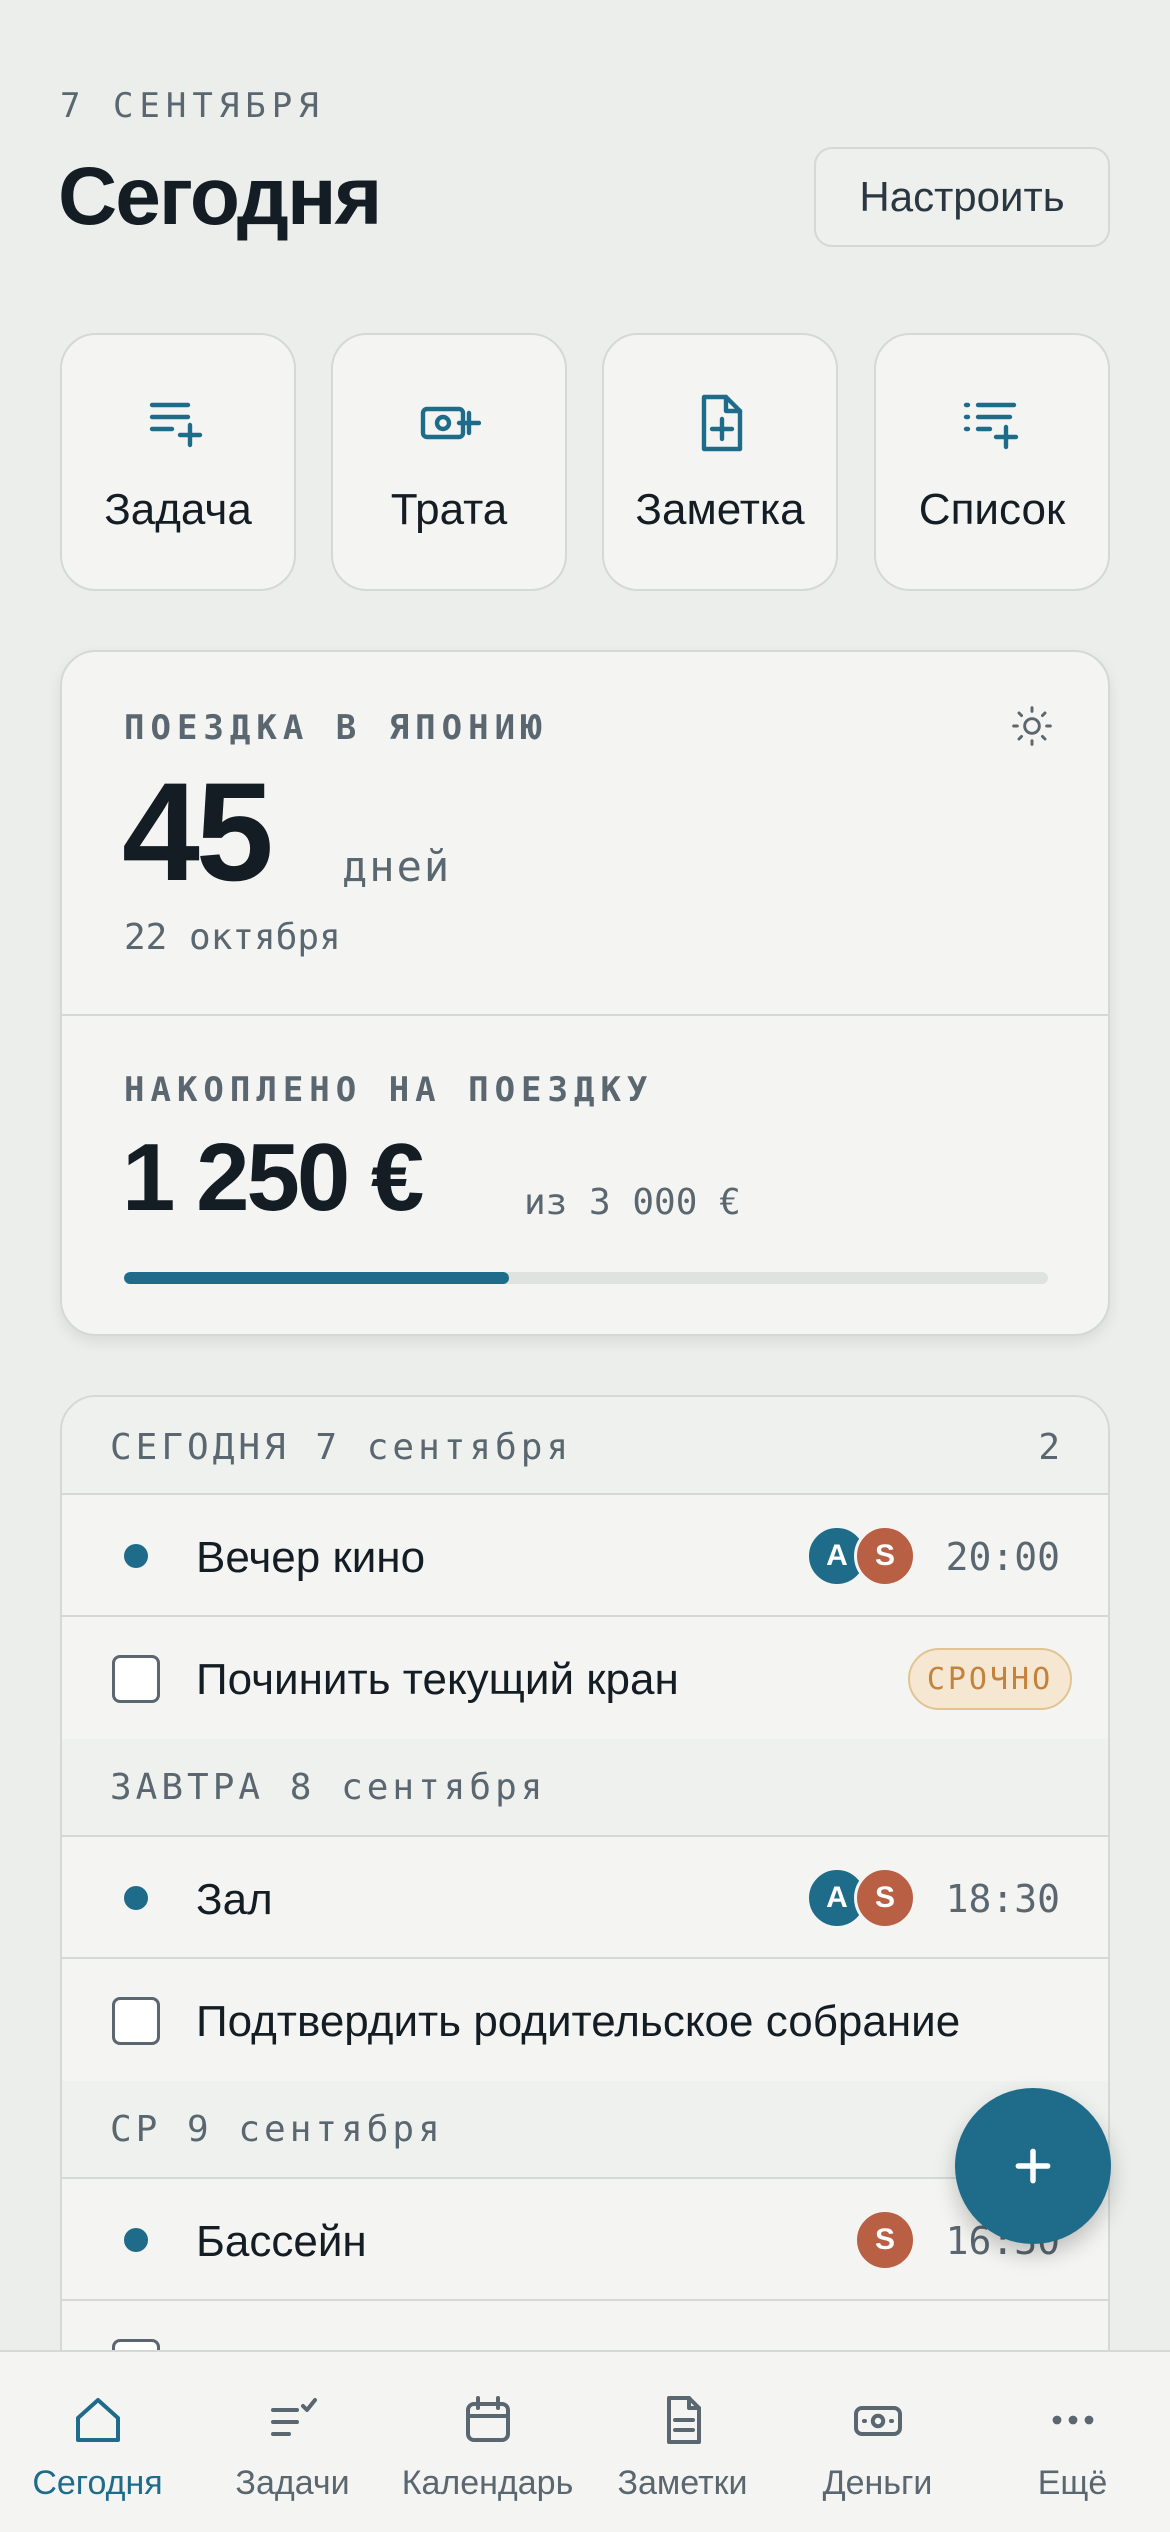 This screenshot has width=1170, height=2532. What do you see at coordinates (720, 509) in the screenshot?
I see `quick-action-label: Заметка` at bounding box center [720, 509].